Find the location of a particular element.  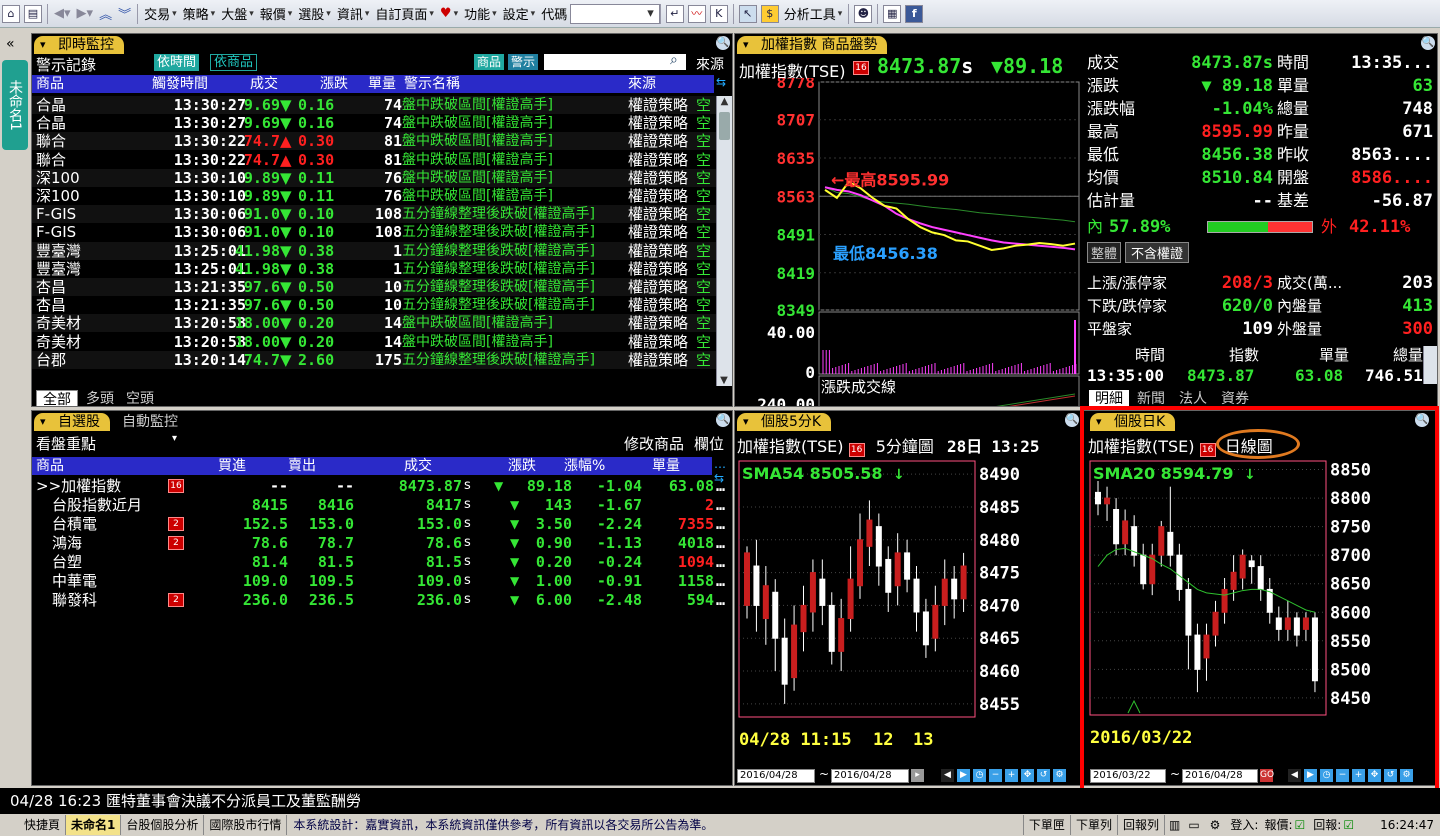

start-date-select: 2016/04/28 is located at coordinates (776, 776).